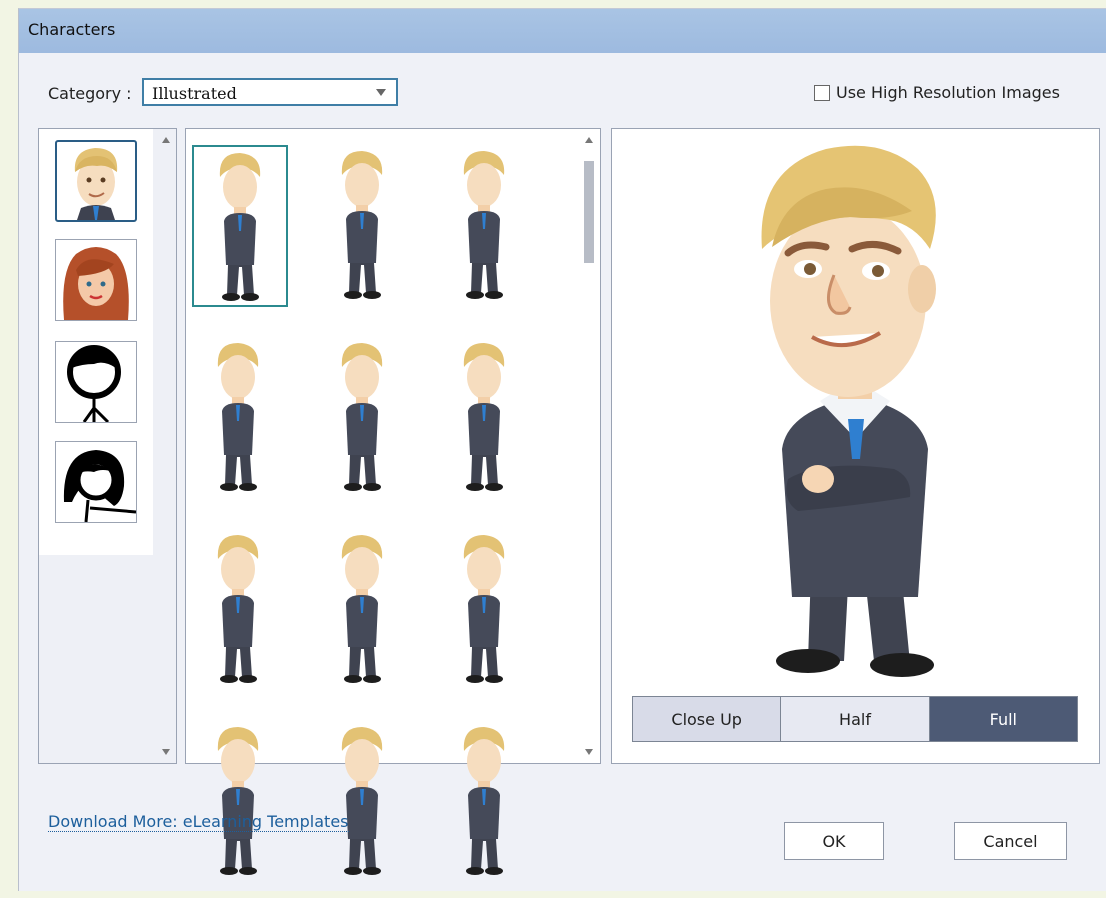 Image resolution: width=1106 pixels, height=898 pixels. I want to click on ok-button: OK, so click(834, 841).